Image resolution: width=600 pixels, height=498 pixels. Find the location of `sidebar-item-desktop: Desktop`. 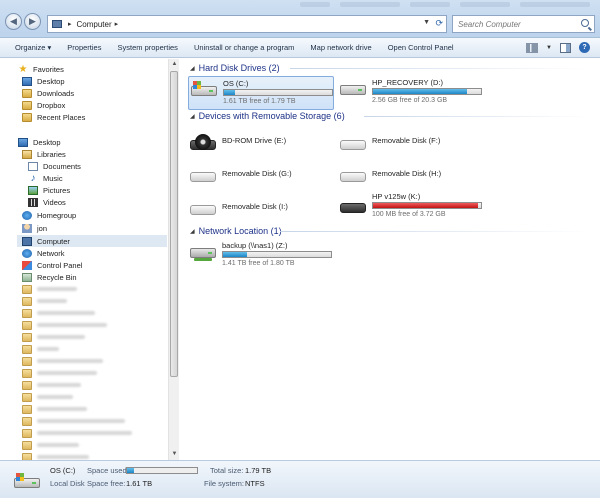

sidebar-item-desktop: Desktop is located at coordinates (39, 142).